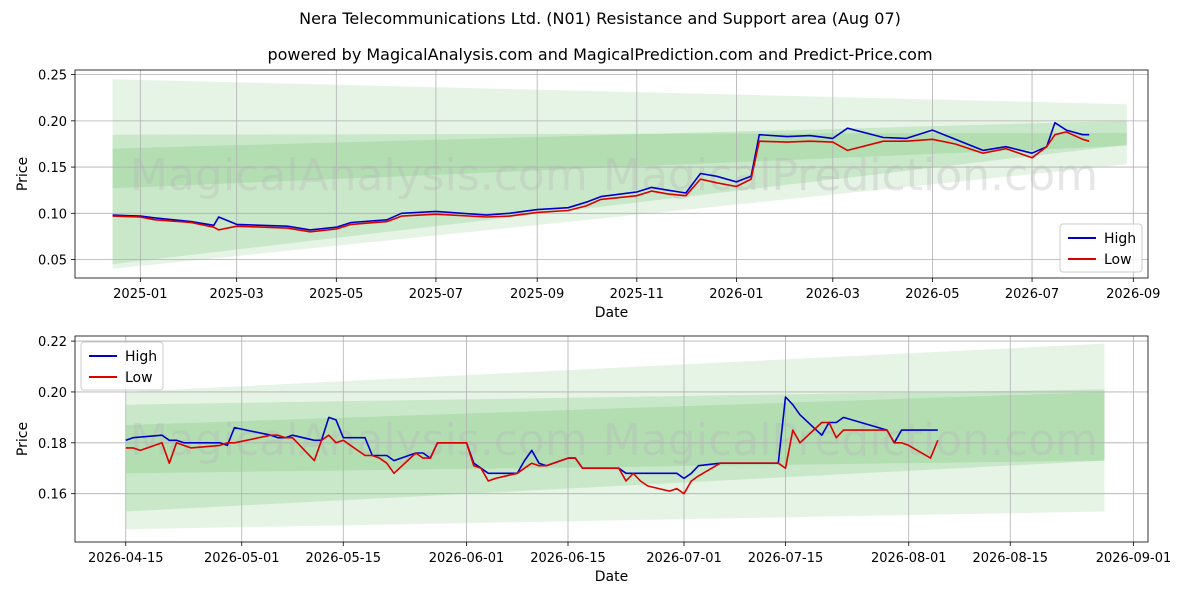  I want to click on x-tick-label: 2026-05-01, so click(242, 558).